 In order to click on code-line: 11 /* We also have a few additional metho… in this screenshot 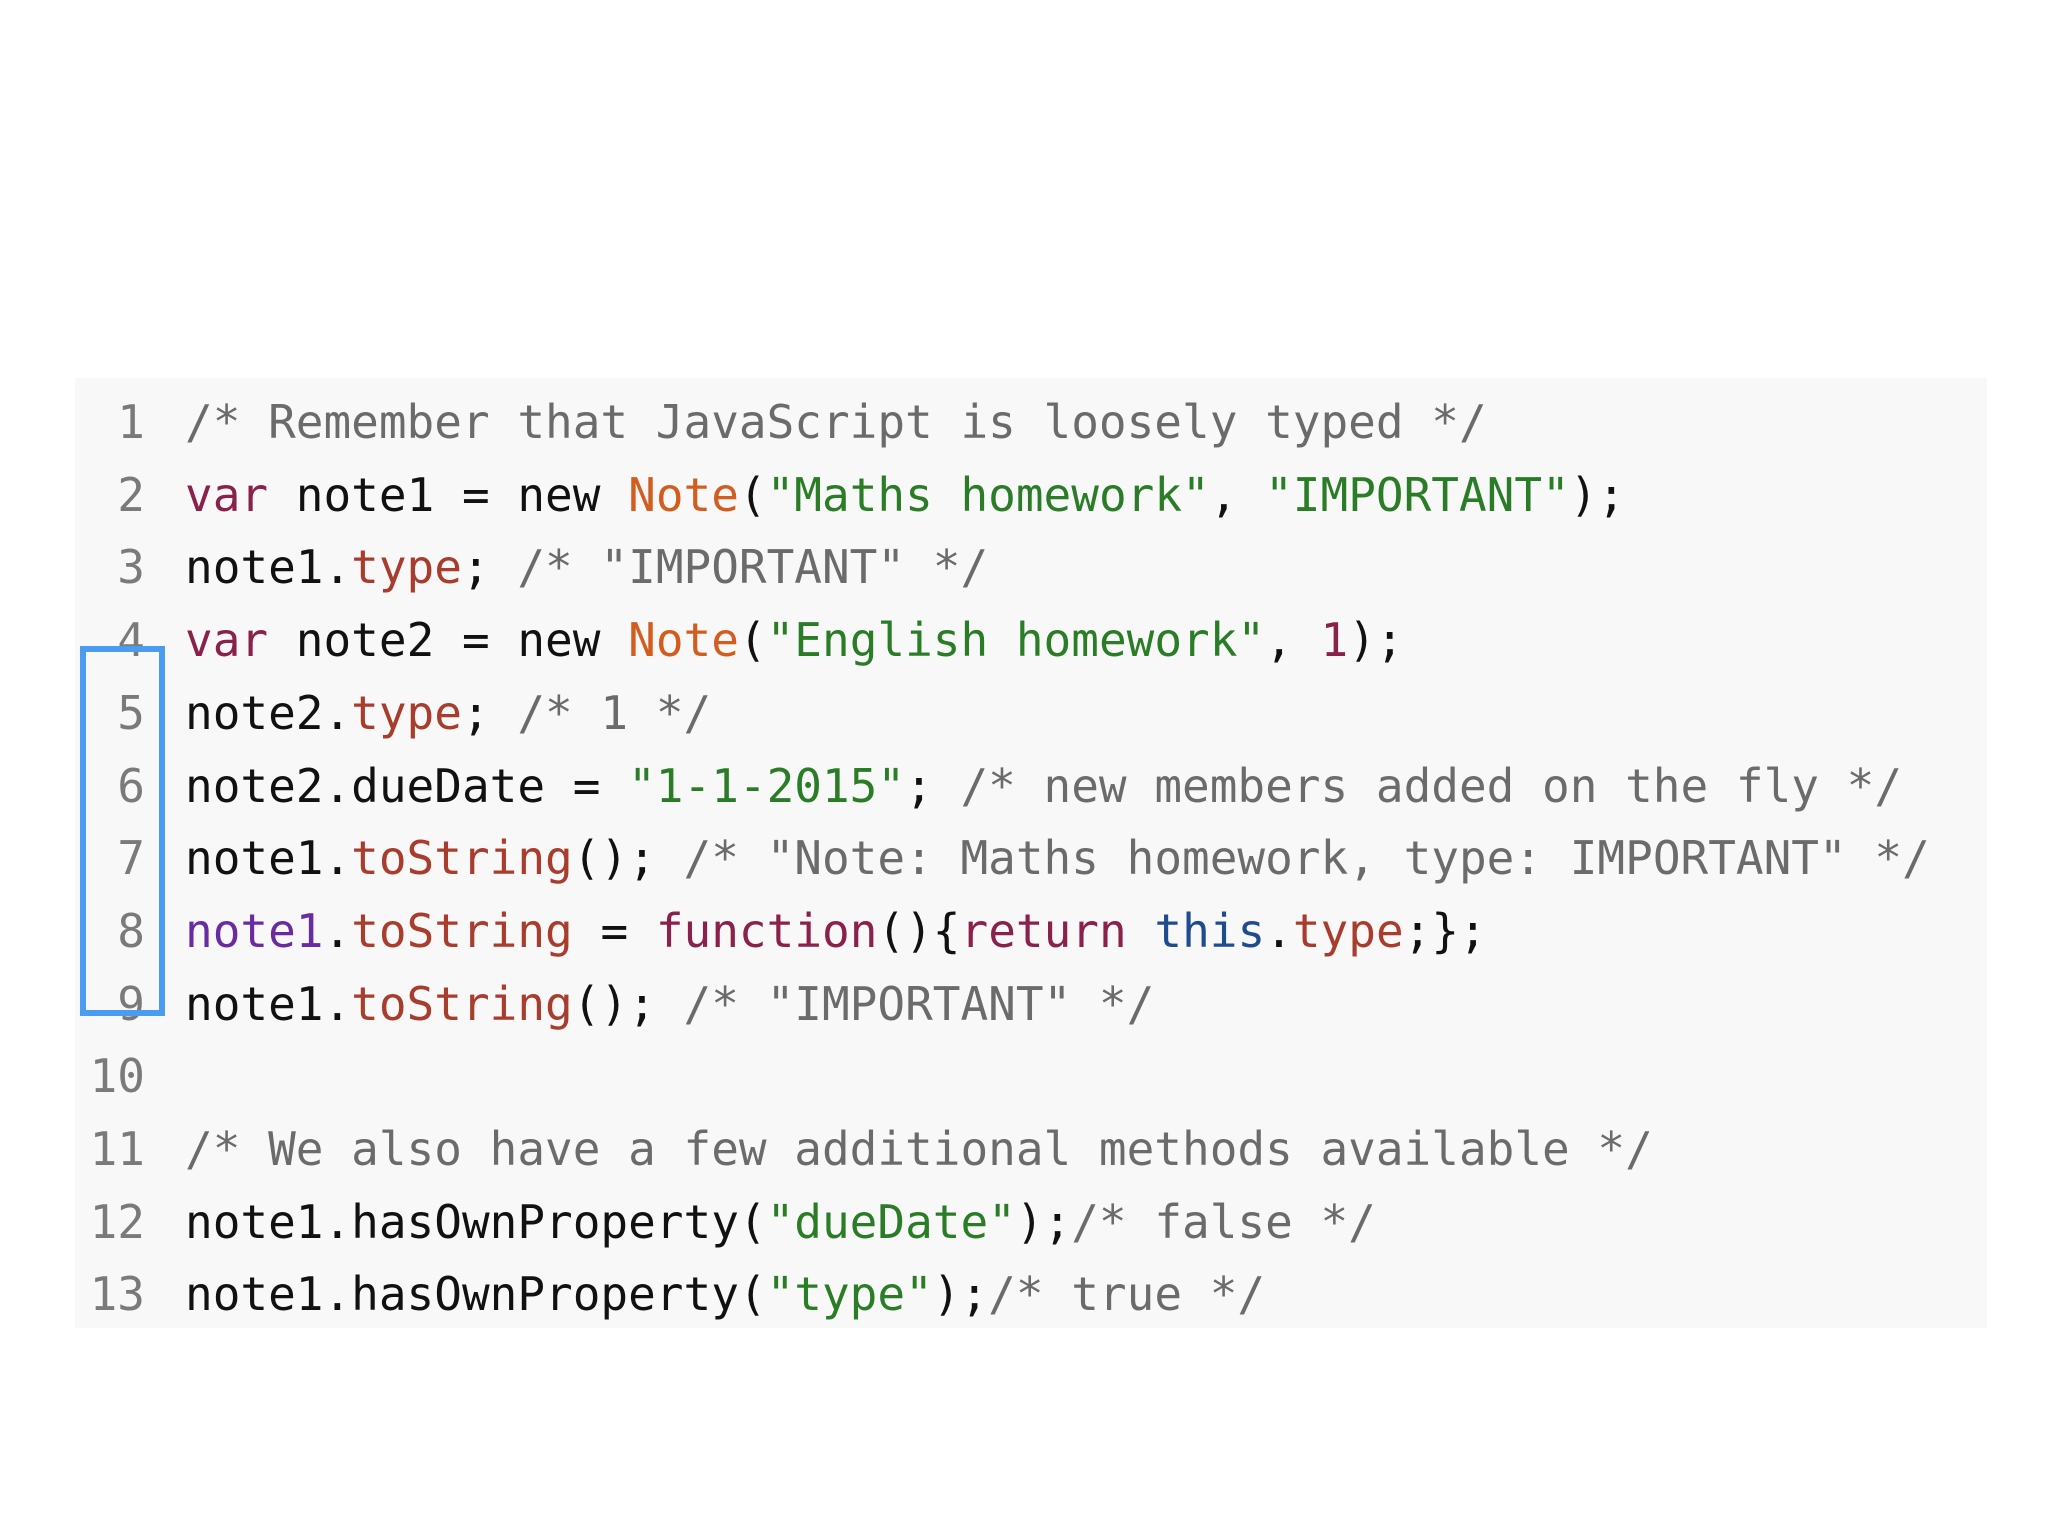, I will do `click(1031, 1149)`.